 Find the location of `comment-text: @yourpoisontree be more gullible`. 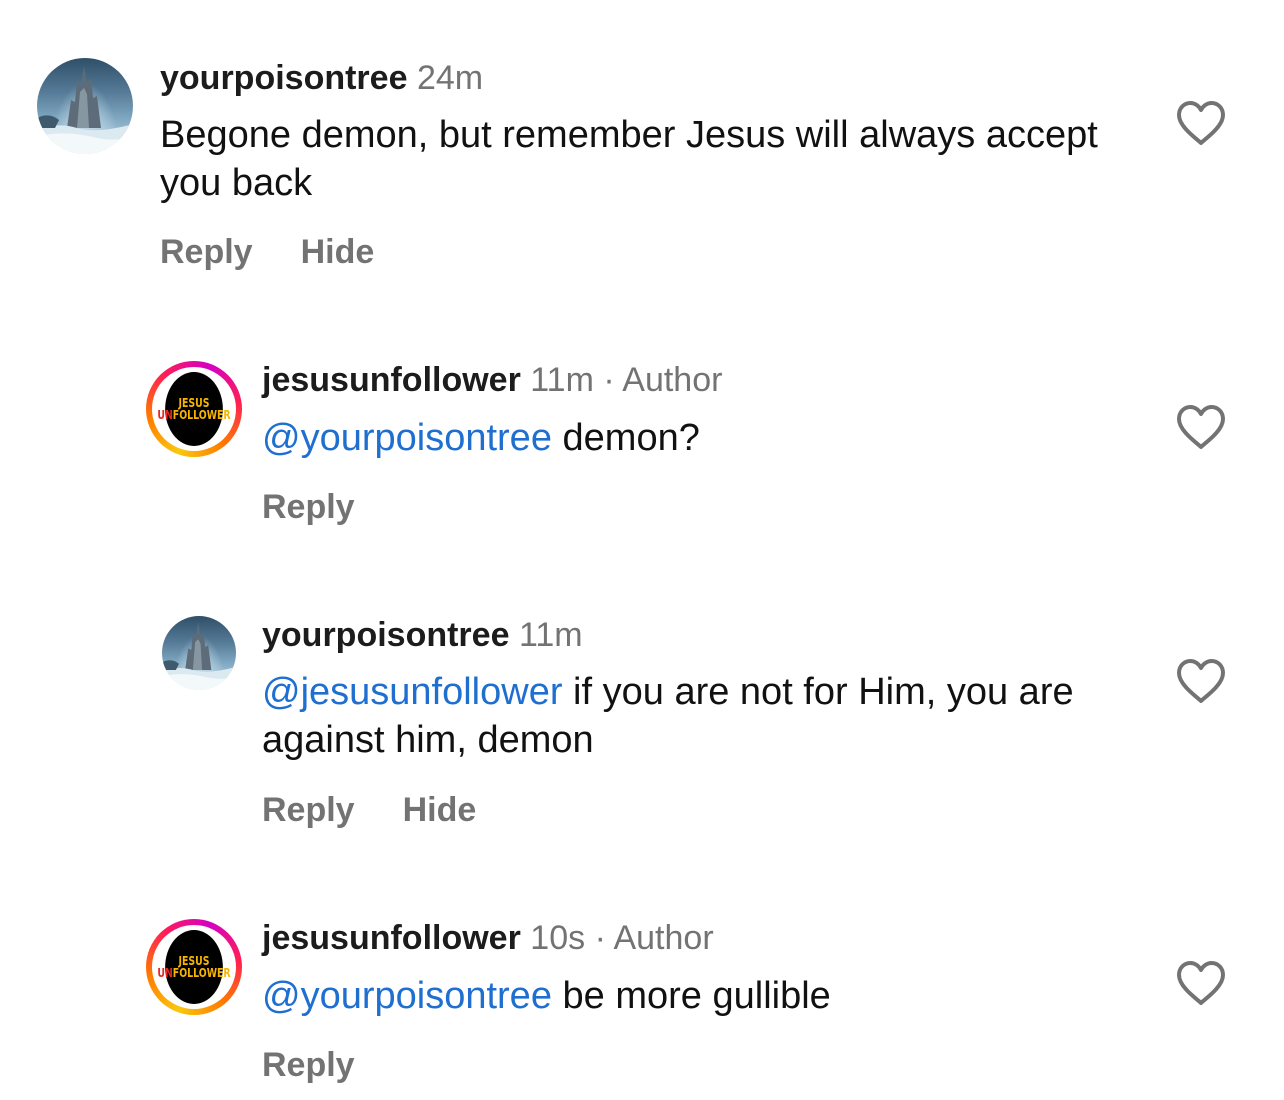

comment-text: @yourpoisontree be more gullible is located at coordinates (546, 996).